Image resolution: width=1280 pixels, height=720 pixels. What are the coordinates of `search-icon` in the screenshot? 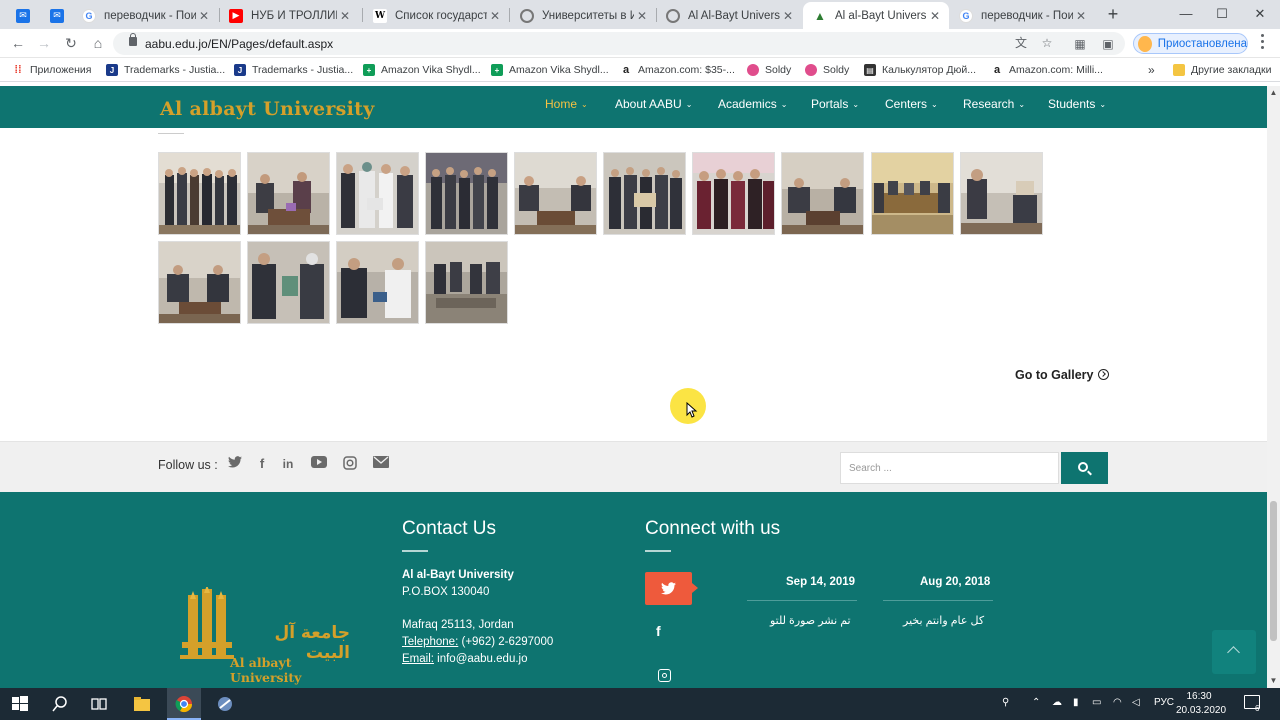 It's located at (60, 704).